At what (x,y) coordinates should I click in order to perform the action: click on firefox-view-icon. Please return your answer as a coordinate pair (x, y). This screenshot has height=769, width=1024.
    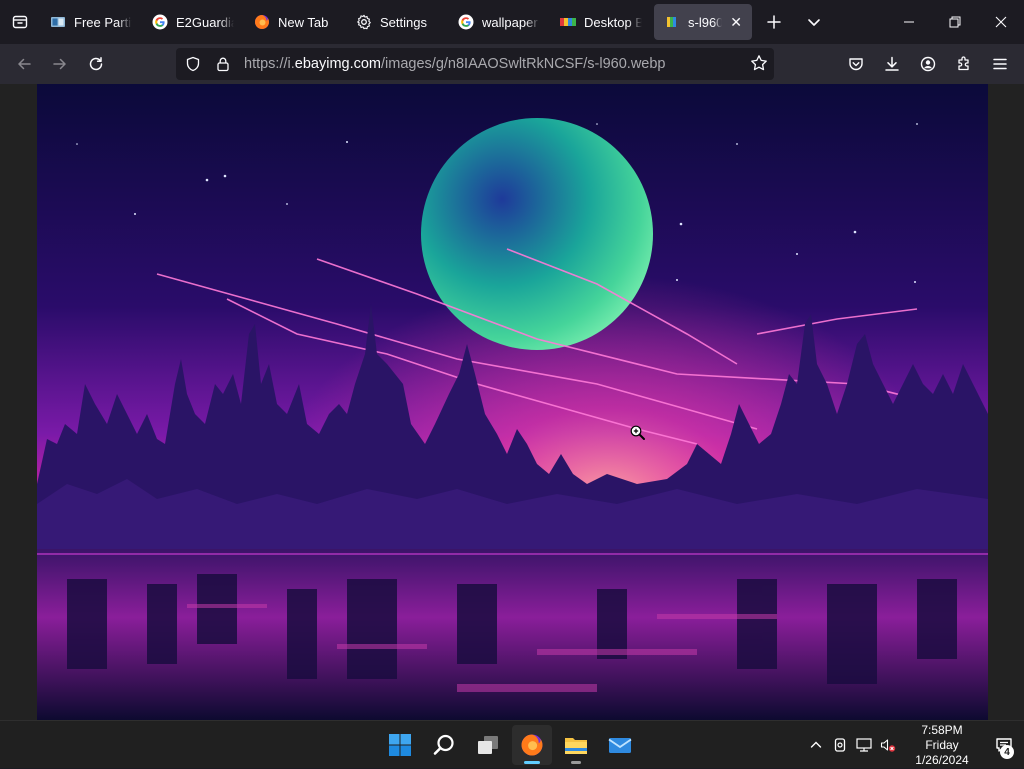
    Looking at the image, I should click on (20, 22).